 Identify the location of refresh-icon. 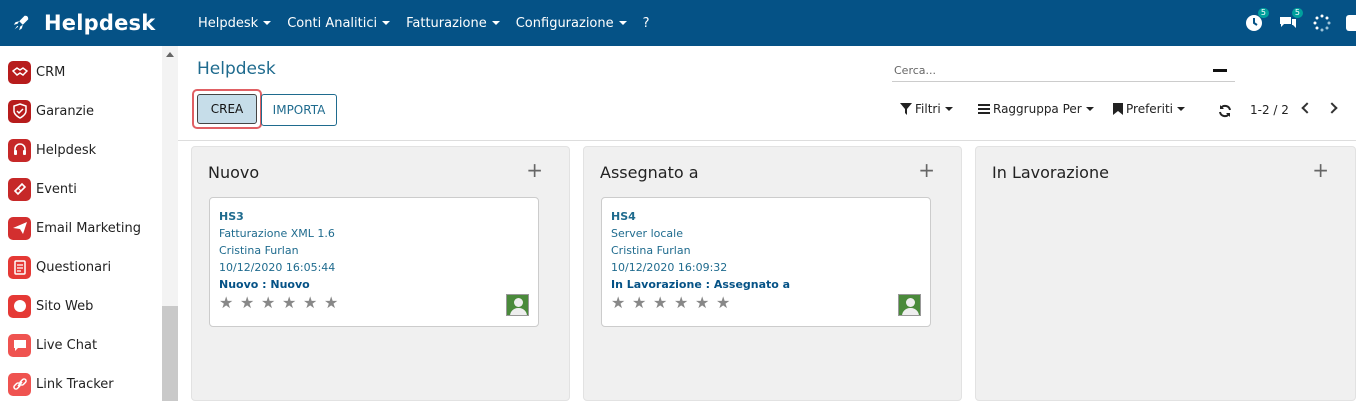
(1225, 111).